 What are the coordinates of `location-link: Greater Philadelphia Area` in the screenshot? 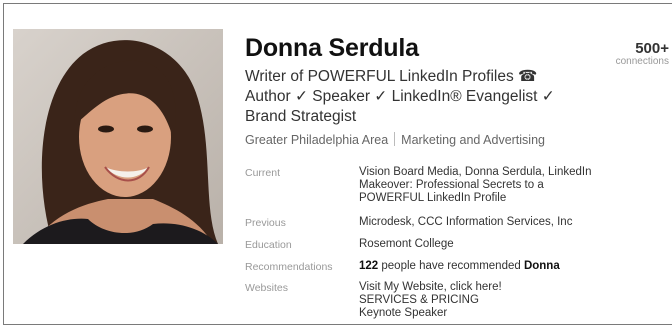 It's located at (316, 140).